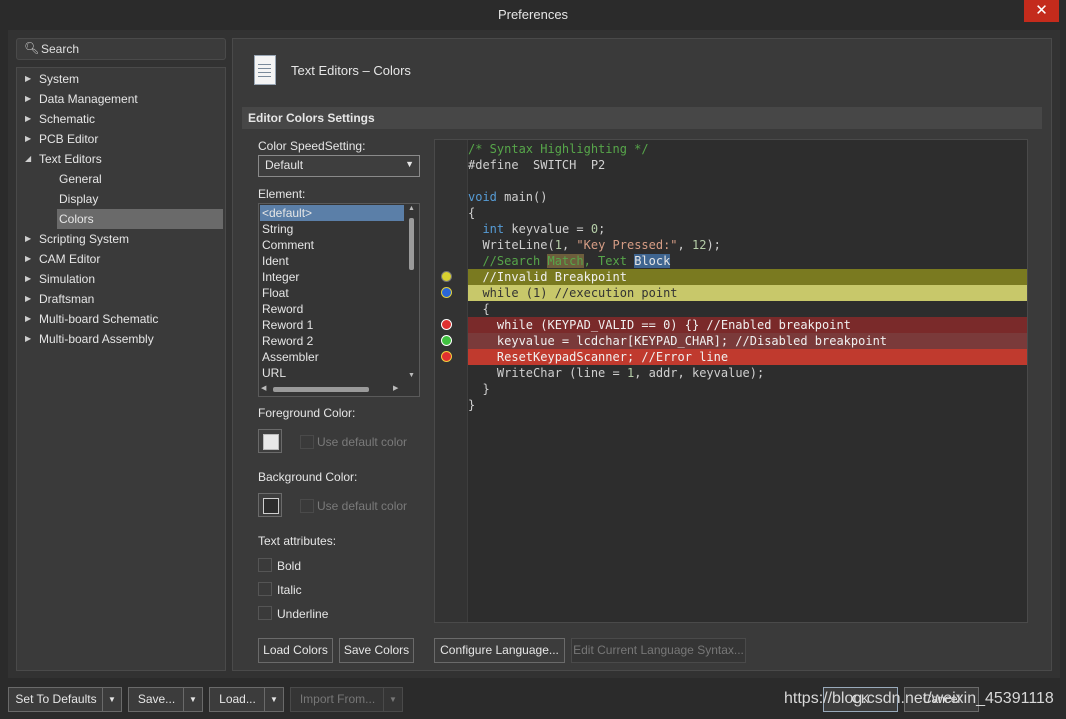 The image size is (1066, 719). I want to click on element-label: Element:, so click(282, 194).